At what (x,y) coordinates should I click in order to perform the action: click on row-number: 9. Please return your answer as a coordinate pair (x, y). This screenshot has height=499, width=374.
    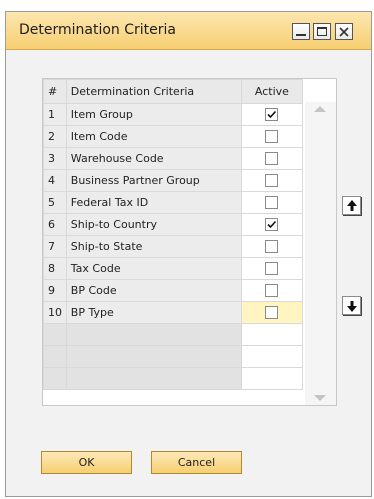
    Looking at the image, I should click on (55, 290).